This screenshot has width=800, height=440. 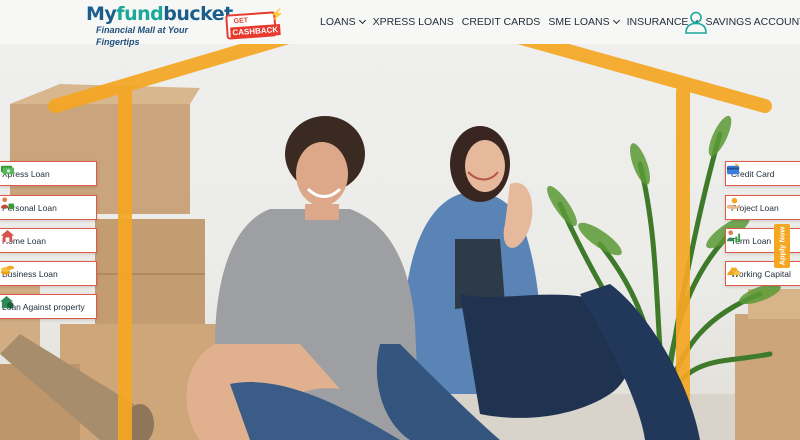 What do you see at coordinates (48, 173) in the screenshot?
I see `side-menu-xpress-loan: Xpress Loan` at bounding box center [48, 173].